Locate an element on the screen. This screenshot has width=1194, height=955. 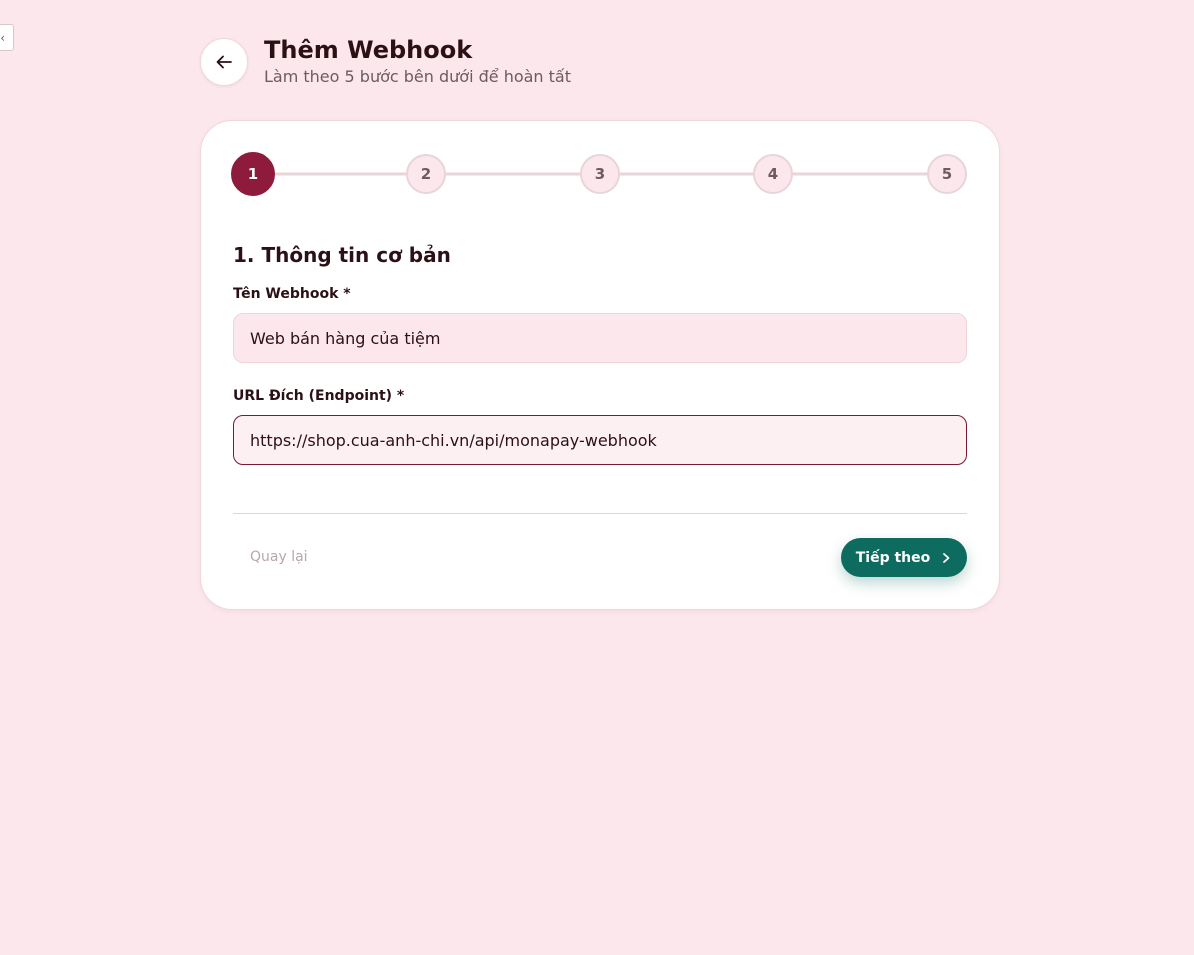
back-button is located at coordinates (224, 62).